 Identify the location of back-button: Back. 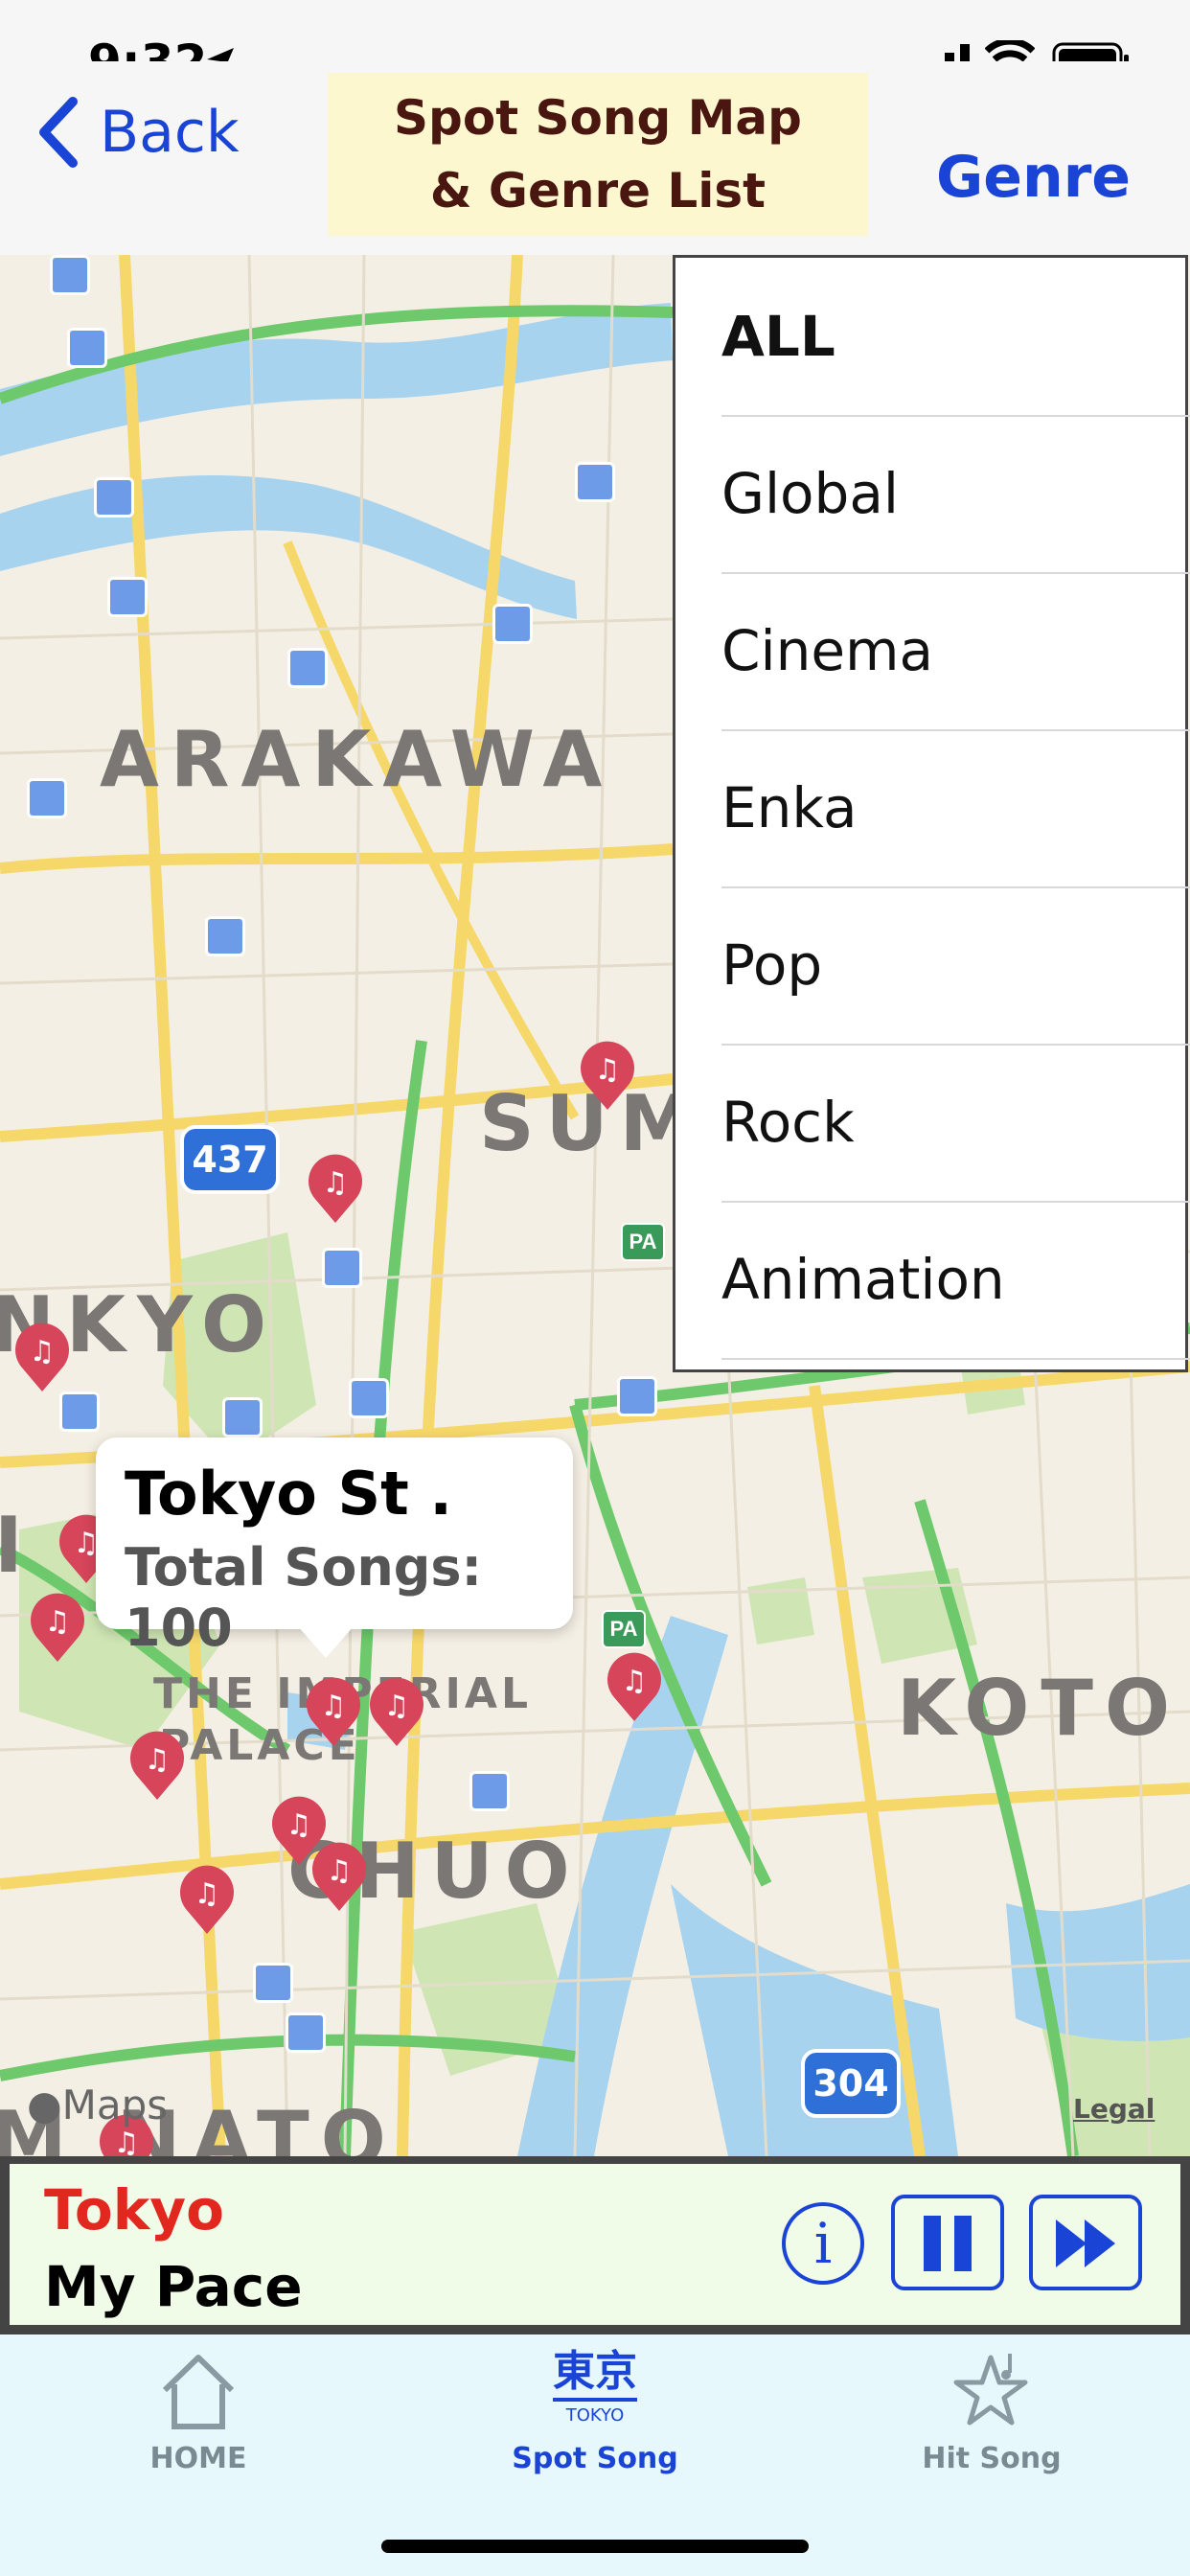
(138, 132).